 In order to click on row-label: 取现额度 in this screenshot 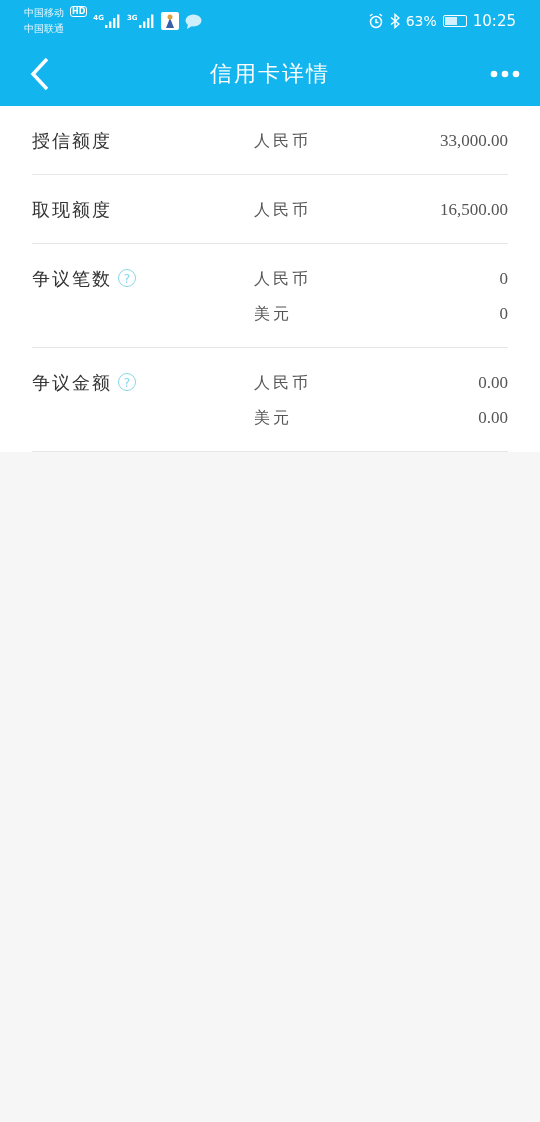, I will do `click(72, 210)`.